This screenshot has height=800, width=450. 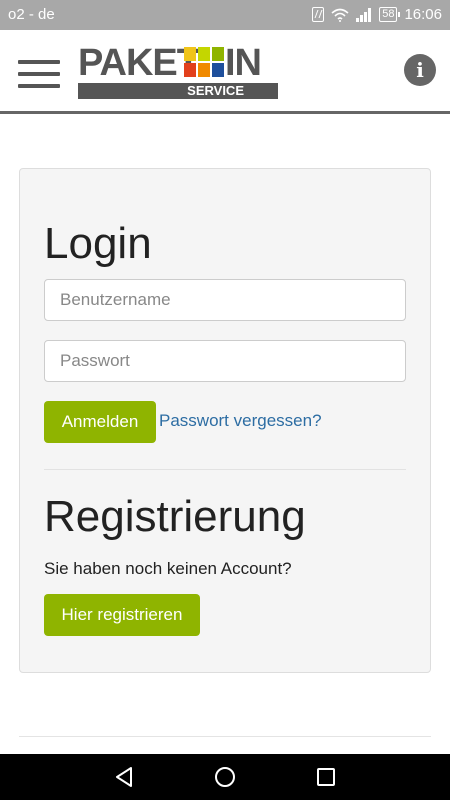 What do you see at coordinates (31, 14) in the screenshot?
I see `carrier-label: o2 - de` at bounding box center [31, 14].